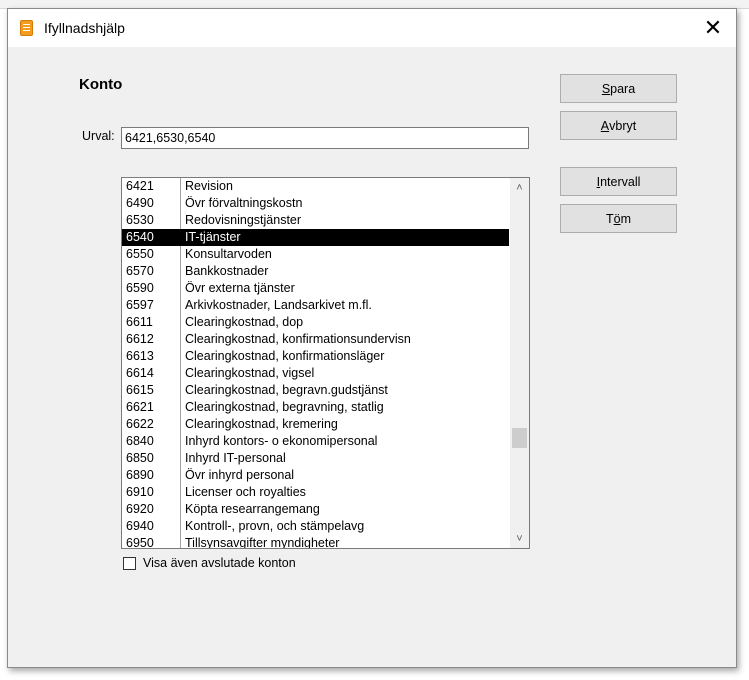 This screenshot has height=680, width=749. Describe the element at coordinates (209, 186) in the screenshot. I see `account-name: Revision` at that location.